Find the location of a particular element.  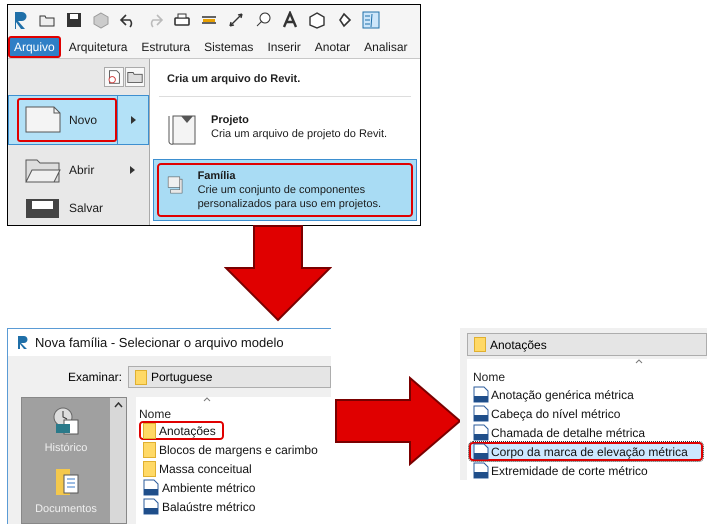

submenu-heading: Cria um arquivo do Revit. is located at coordinates (285, 83).